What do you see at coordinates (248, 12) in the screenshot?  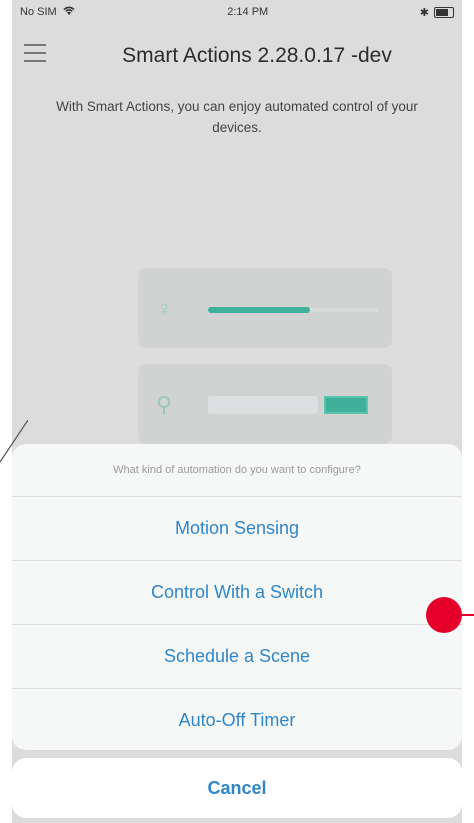 I see `time-label: 2:14 PM` at bounding box center [248, 12].